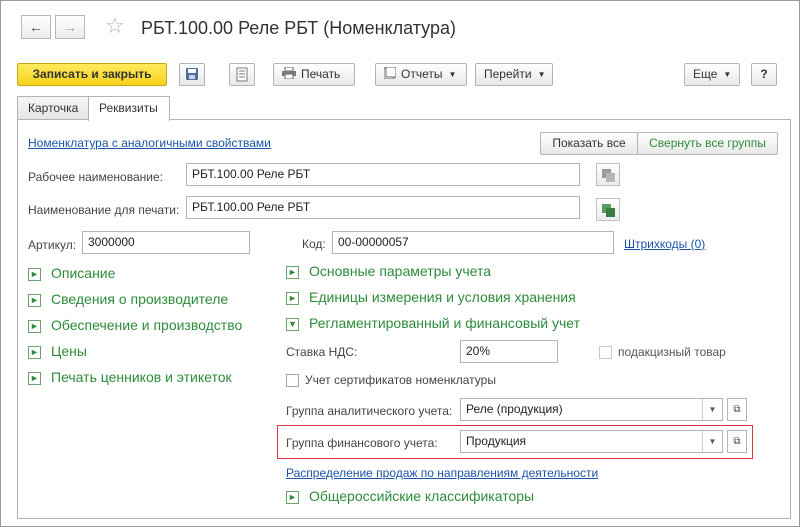 The height and width of the screenshot is (527, 800). What do you see at coordinates (591, 409) in the screenshot?
I see `analytic-group-select: Реле (продукция) ▼` at bounding box center [591, 409].